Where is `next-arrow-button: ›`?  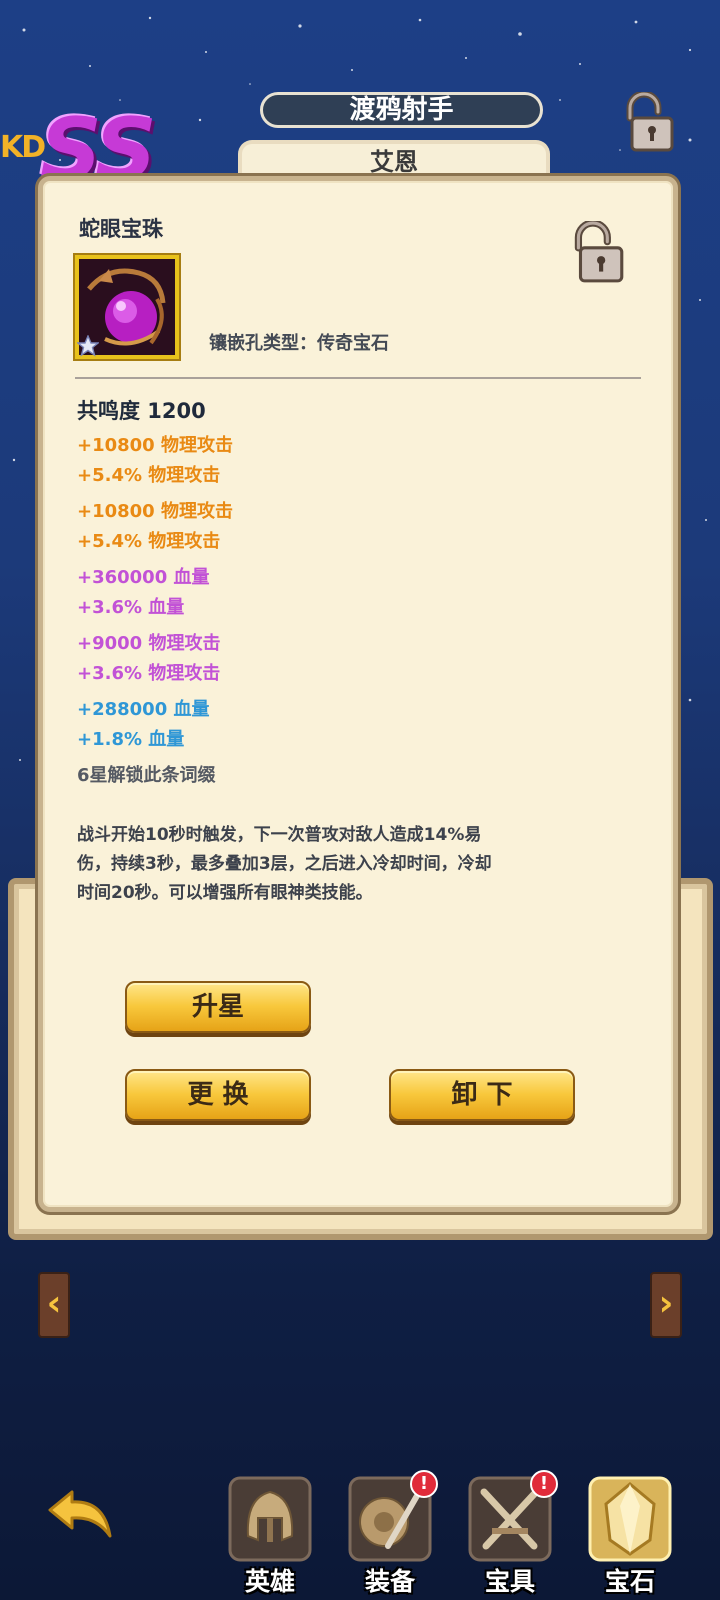 next-arrow-button: › is located at coordinates (666, 1305).